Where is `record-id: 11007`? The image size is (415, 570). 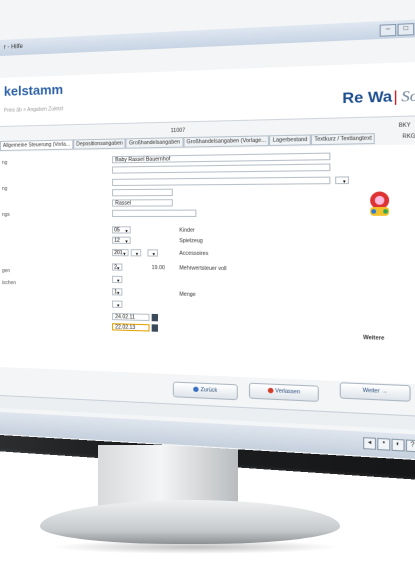 record-id: 11007 is located at coordinates (178, 131).